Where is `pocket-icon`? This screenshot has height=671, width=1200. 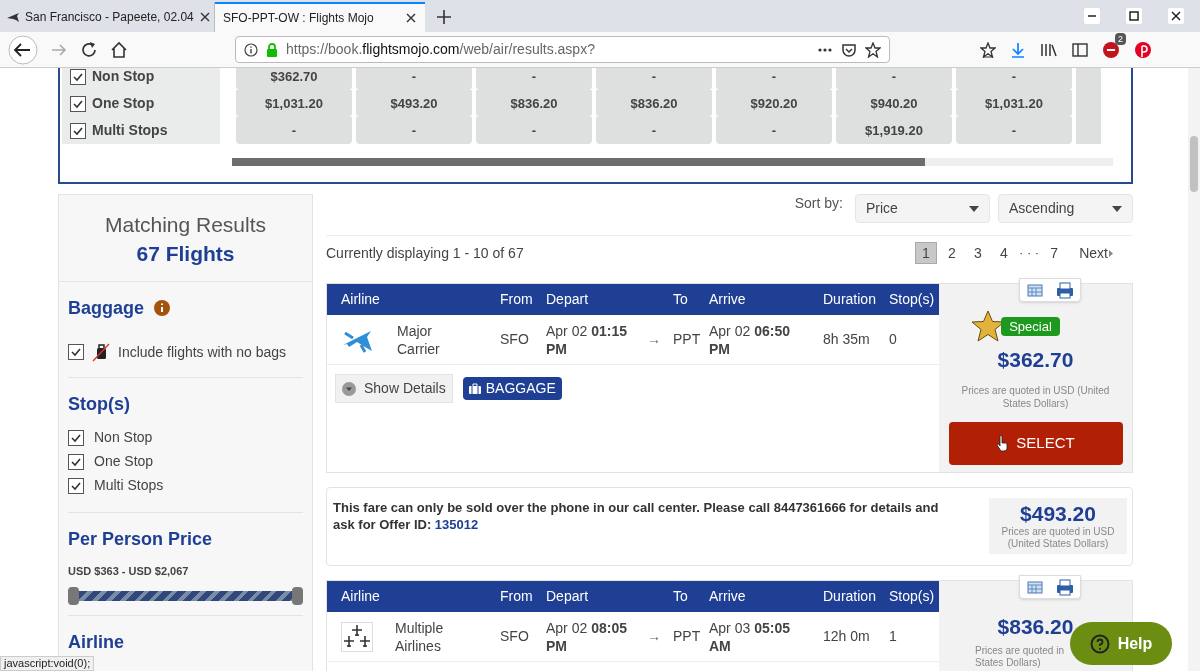 pocket-icon is located at coordinates (849, 49).